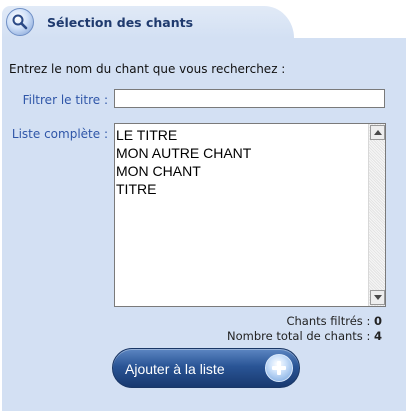  I want to click on panel-title: Sélection des chants, so click(120, 22).